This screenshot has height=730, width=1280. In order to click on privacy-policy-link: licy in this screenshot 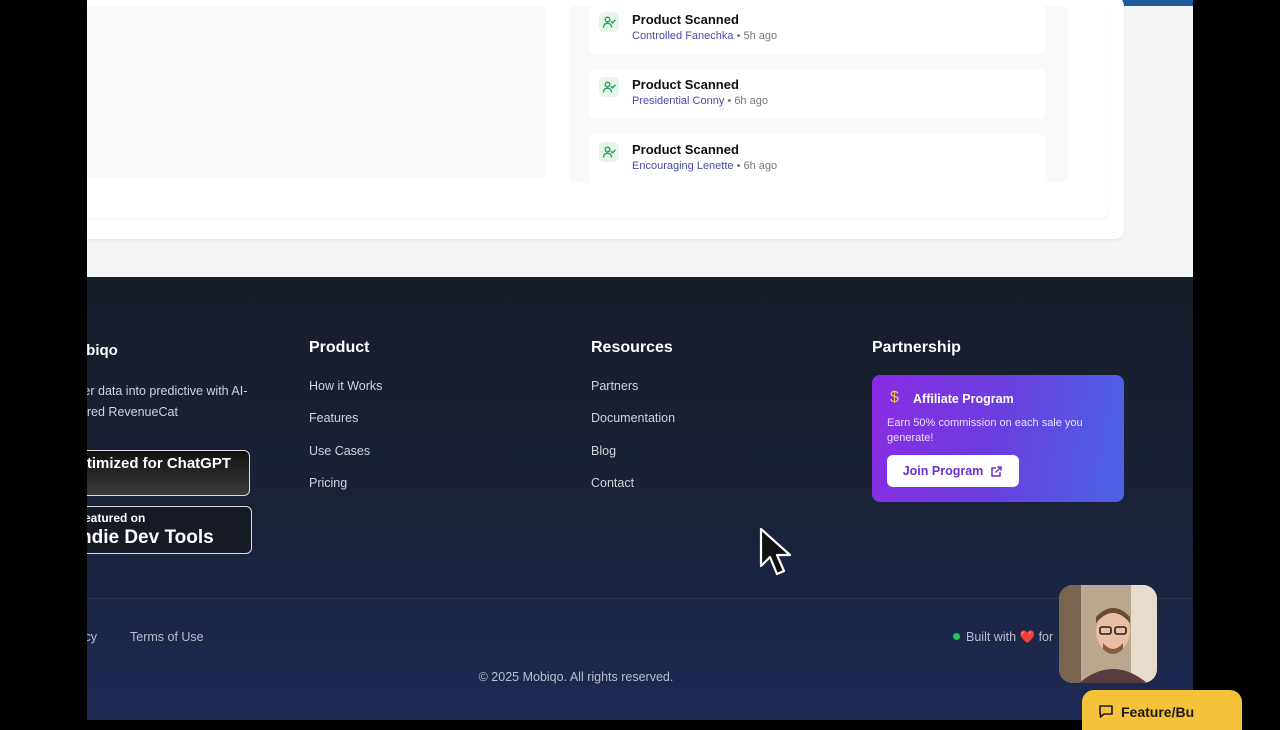, I will do `click(92, 637)`.